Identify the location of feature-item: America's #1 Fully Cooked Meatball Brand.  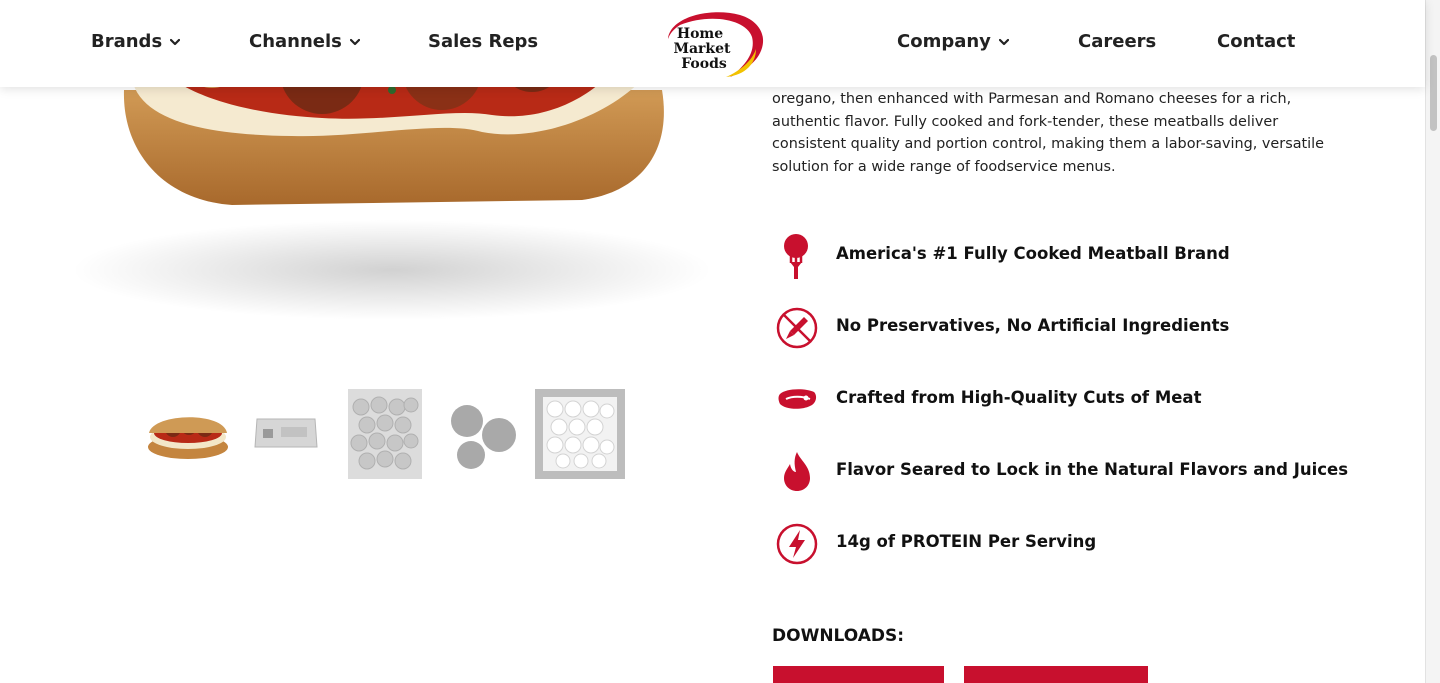
(1072, 255).